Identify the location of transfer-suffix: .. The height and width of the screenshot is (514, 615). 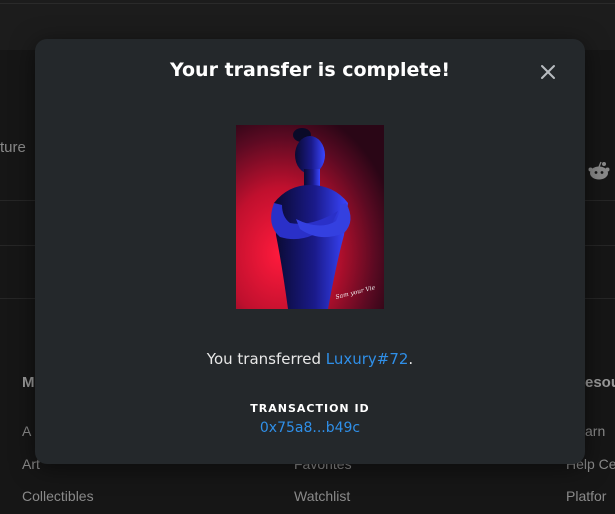
(411, 359).